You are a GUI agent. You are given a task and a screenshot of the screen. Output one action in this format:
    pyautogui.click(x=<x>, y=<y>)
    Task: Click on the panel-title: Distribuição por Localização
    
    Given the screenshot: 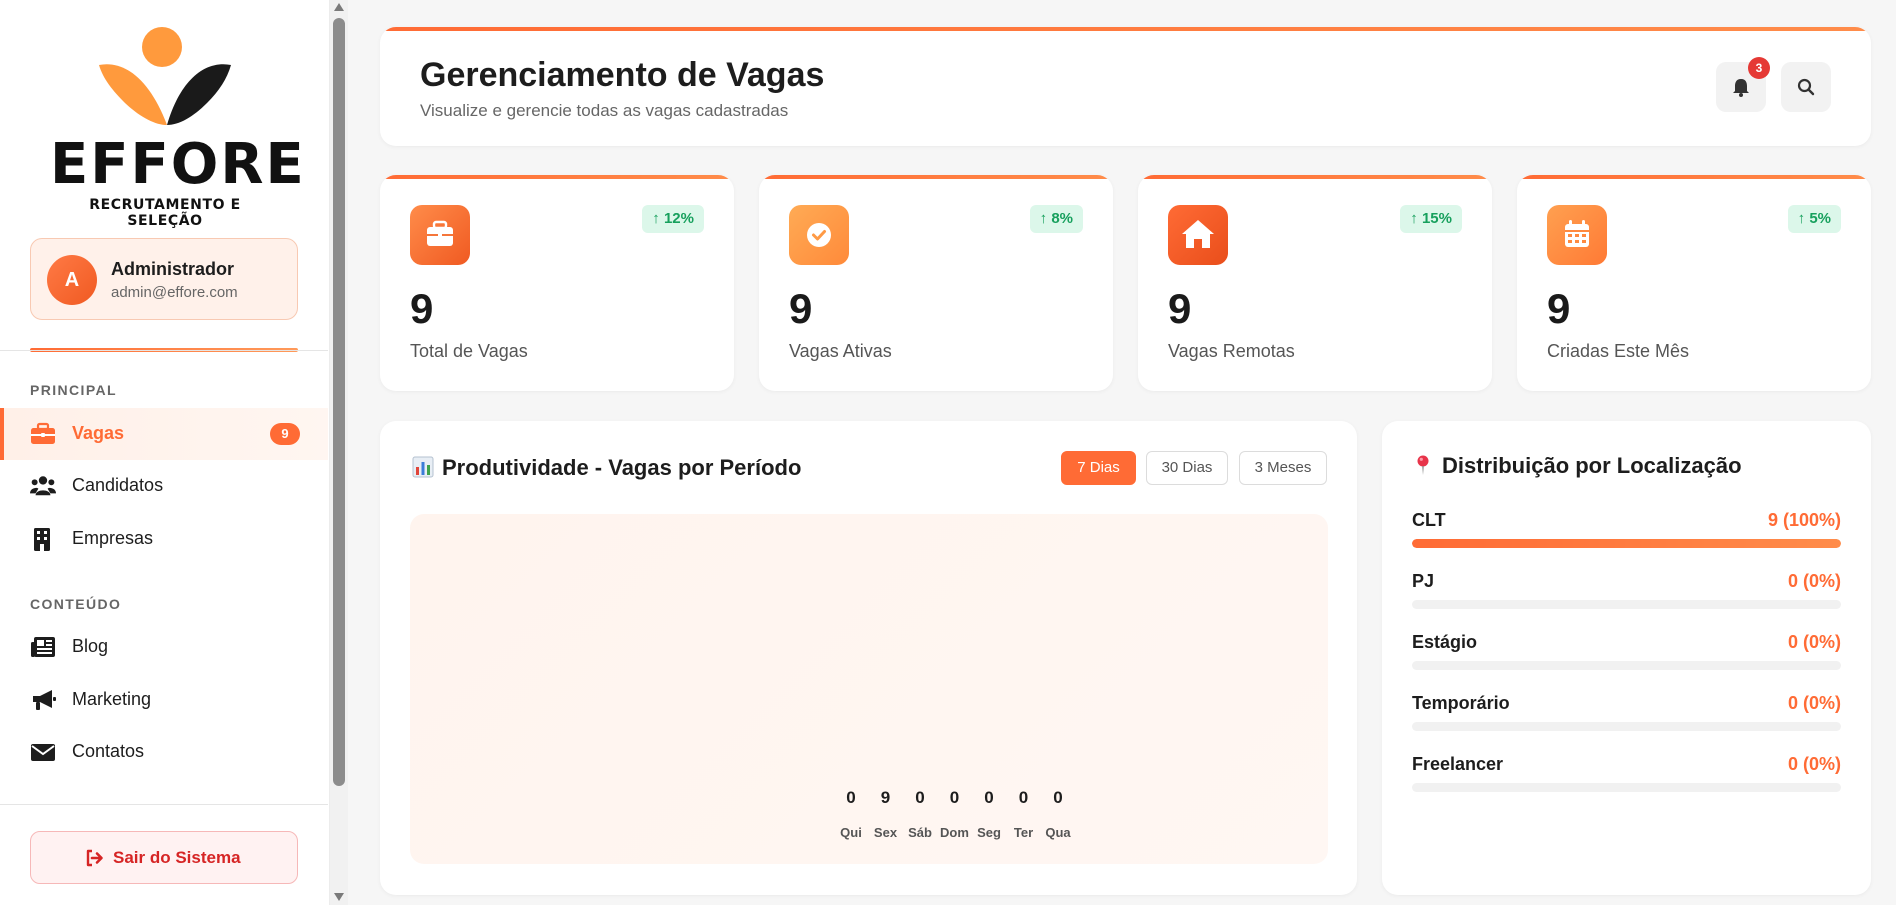 What is the action you would take?
    pyautogui.click(x=1577, y=466)
    